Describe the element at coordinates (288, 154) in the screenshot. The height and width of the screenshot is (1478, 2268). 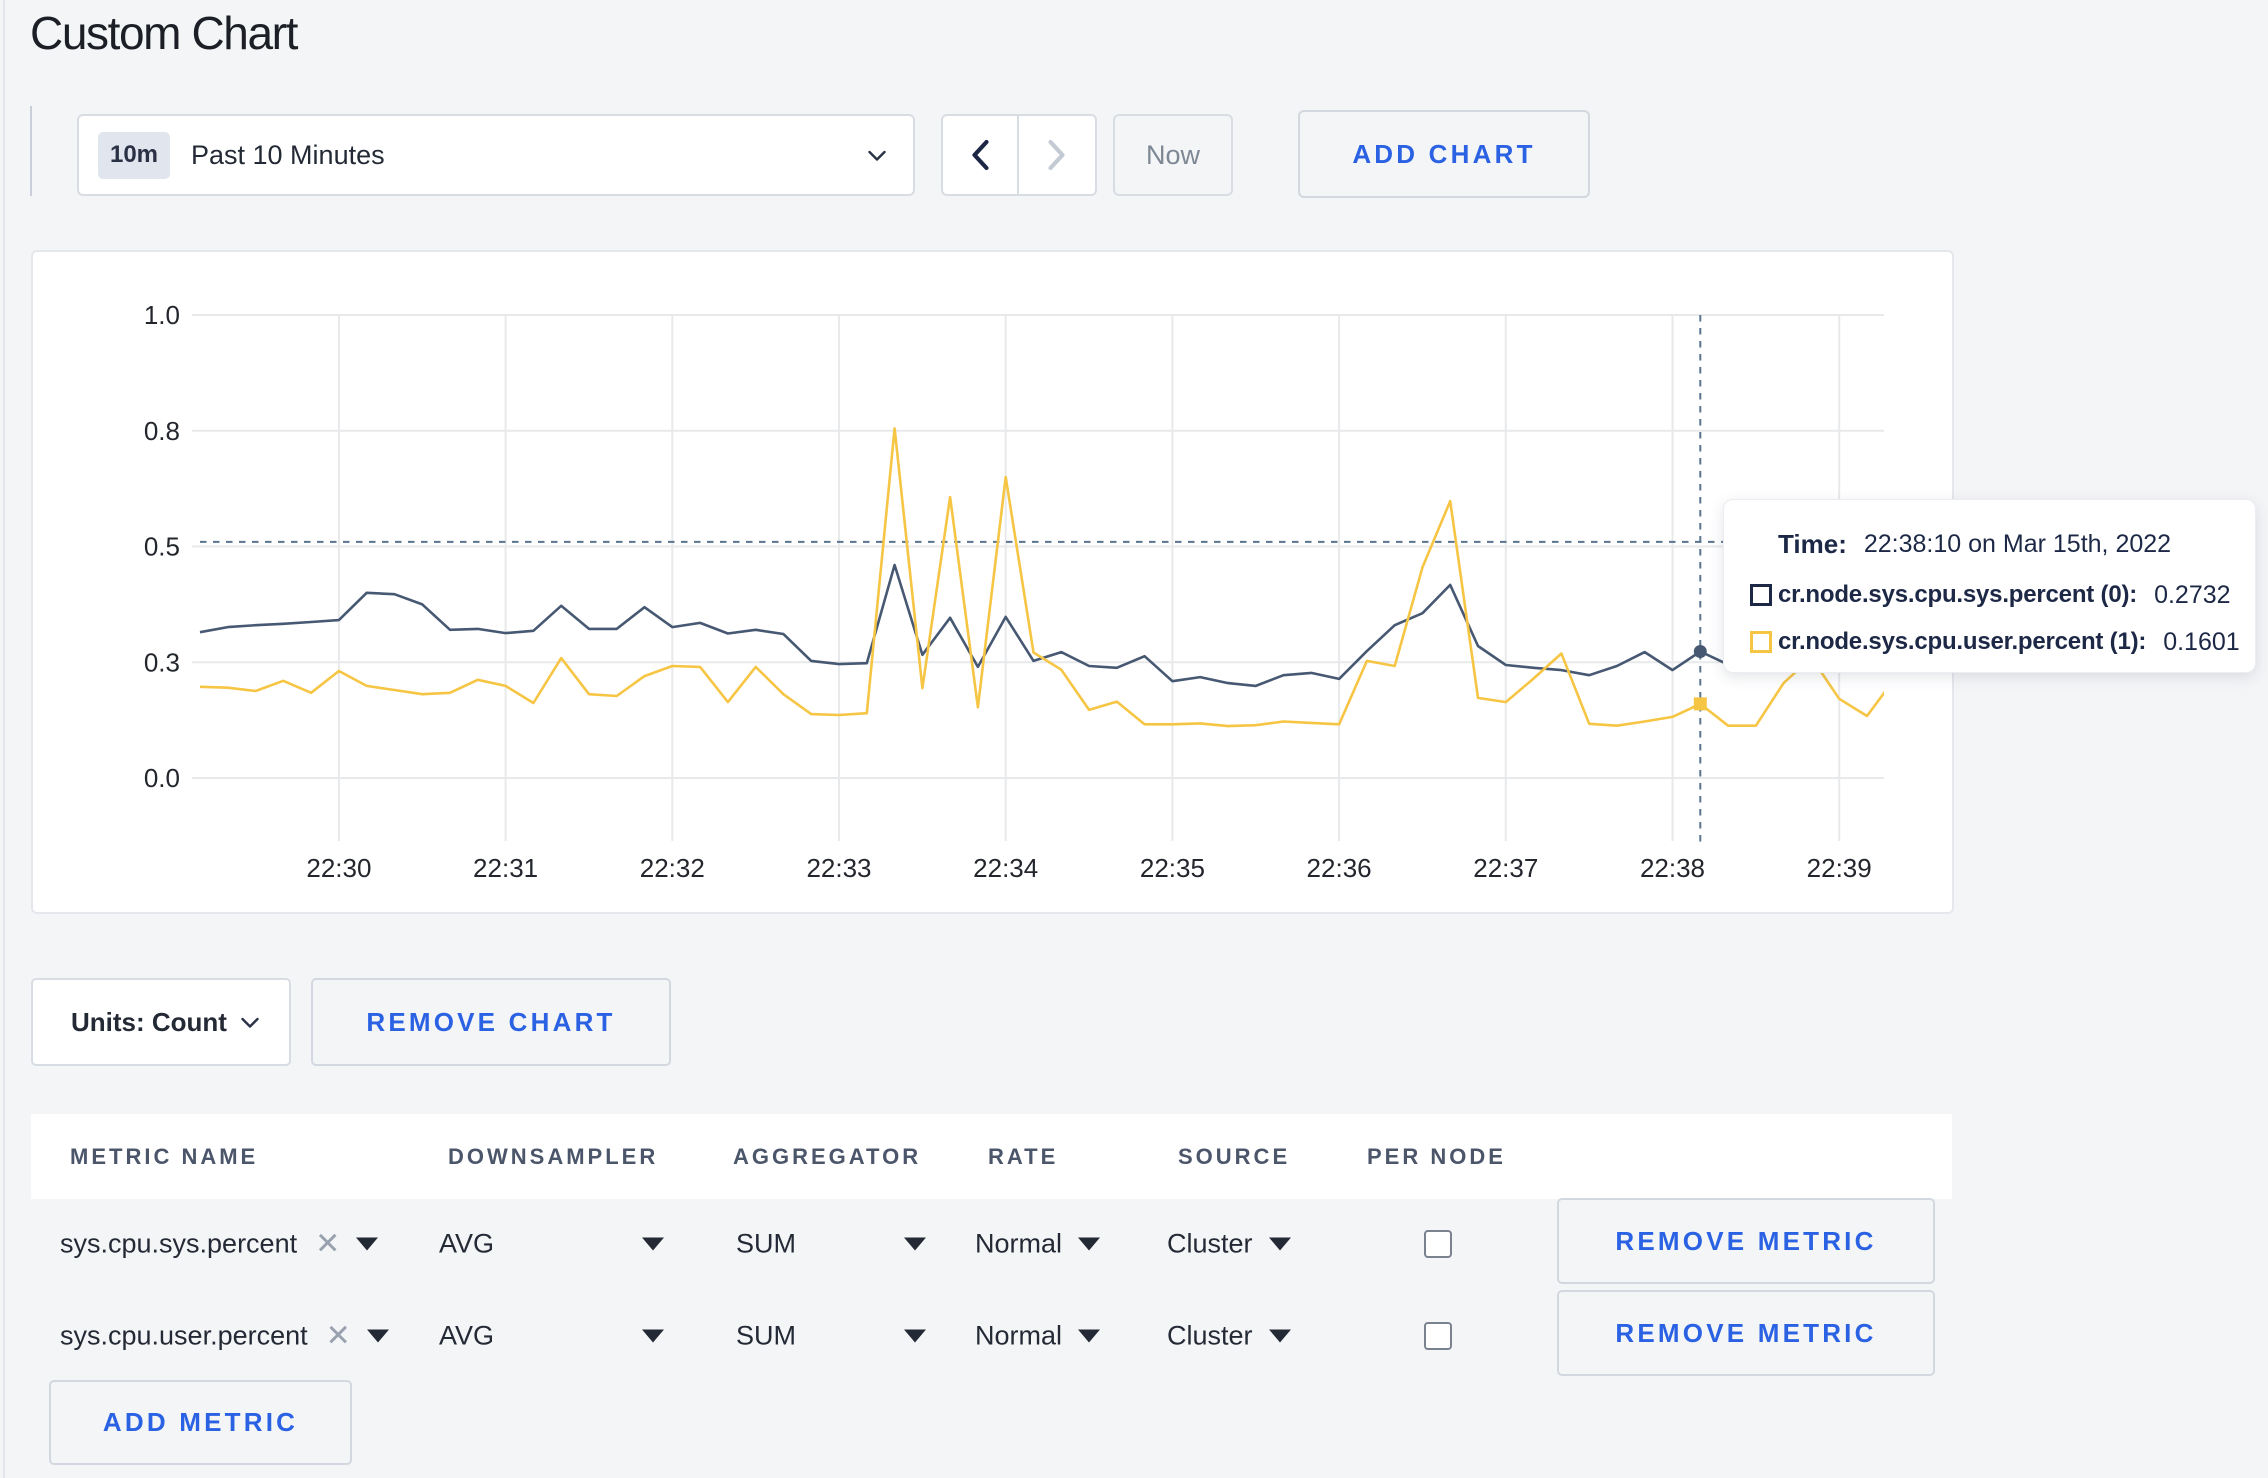
I see `time-range-label: Past 10 Minutes` at that location.